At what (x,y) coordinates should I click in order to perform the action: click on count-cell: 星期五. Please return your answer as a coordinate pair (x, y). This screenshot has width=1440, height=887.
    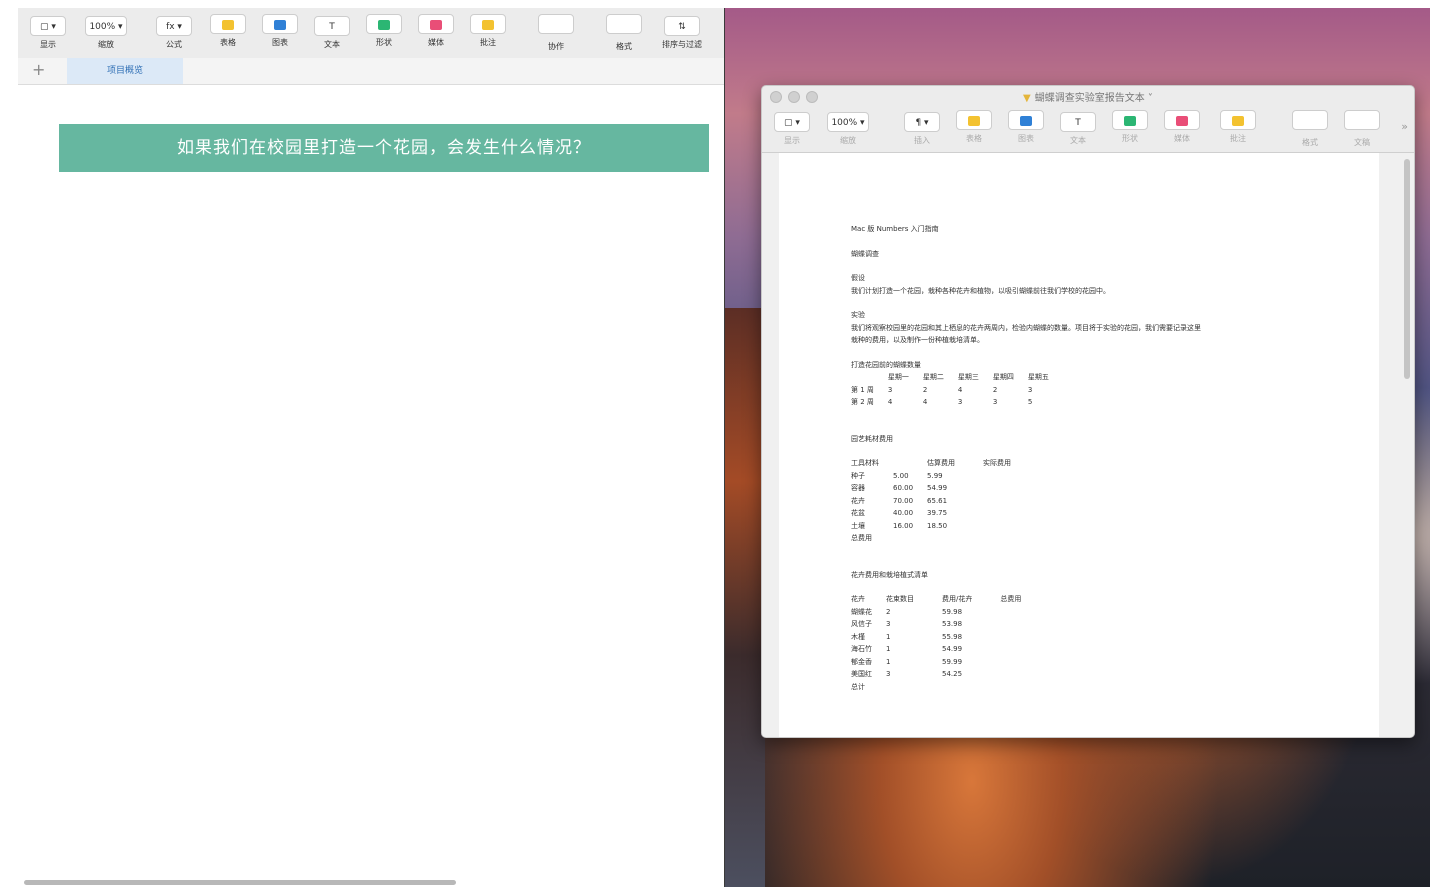
    Looking at the image, I should click on (1038, 377).